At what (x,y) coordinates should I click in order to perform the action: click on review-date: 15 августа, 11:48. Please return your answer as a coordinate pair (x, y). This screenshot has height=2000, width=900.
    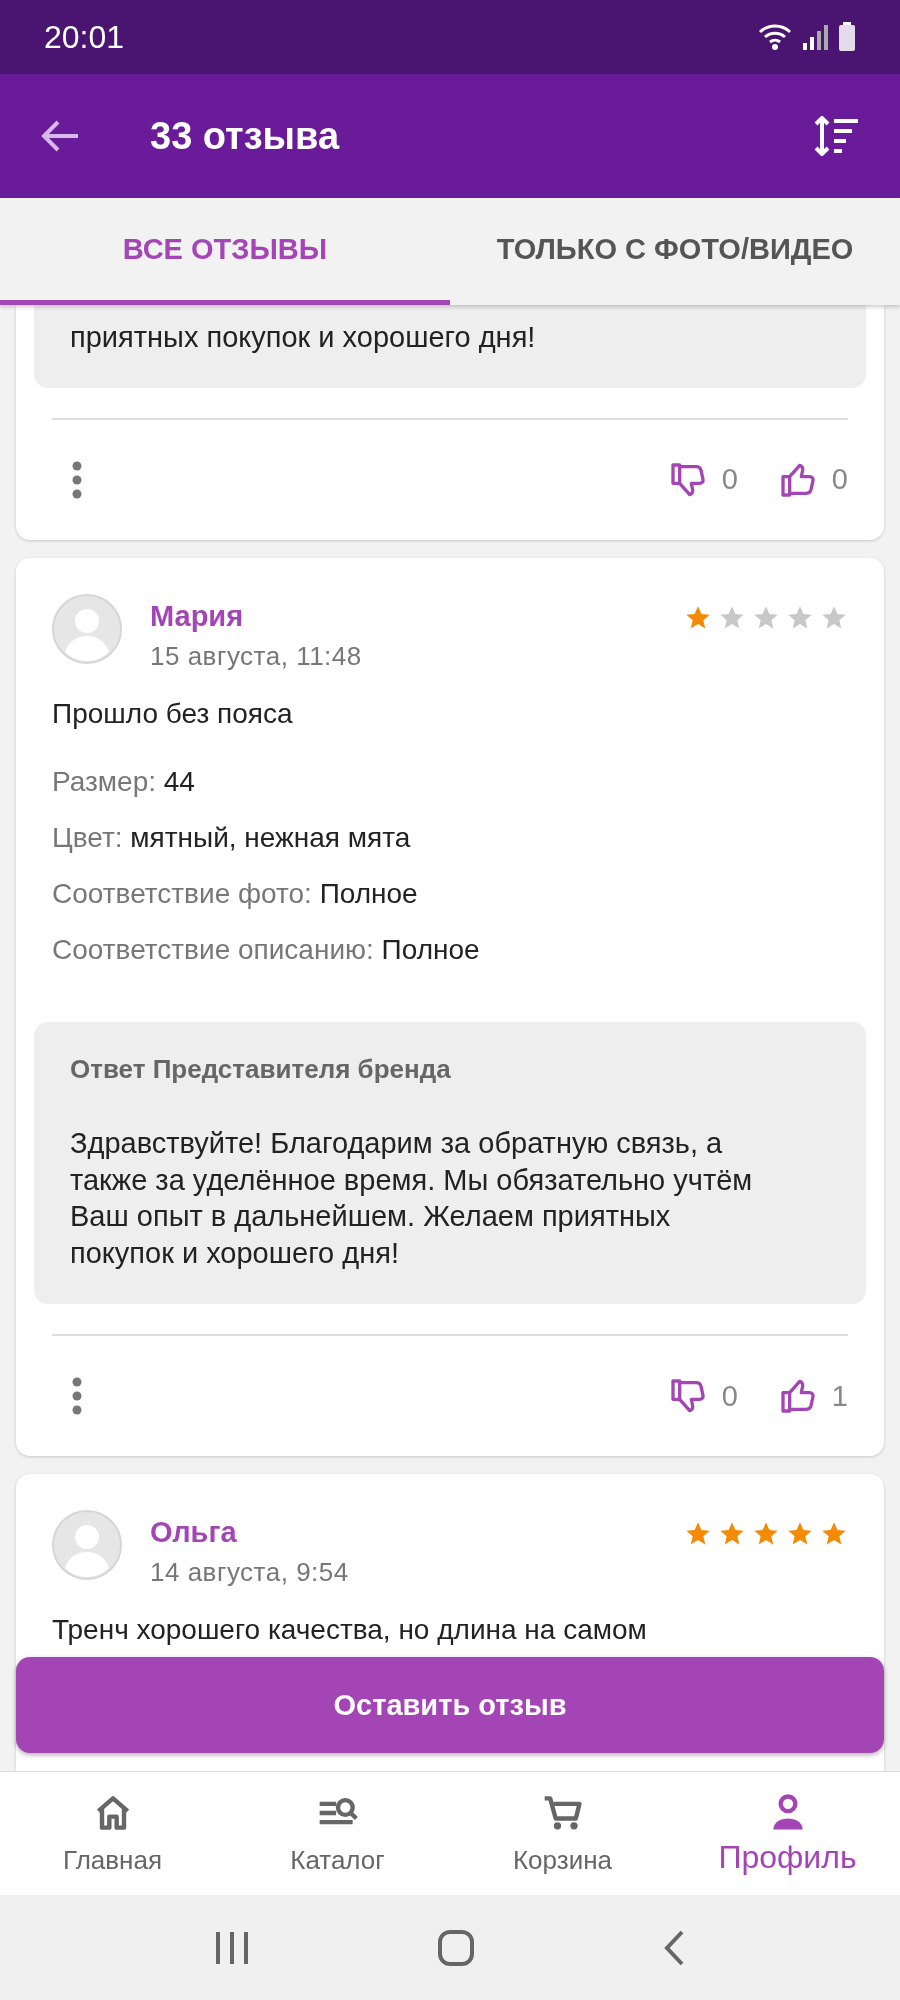
    Looking at the image, I should click on (256, 656).